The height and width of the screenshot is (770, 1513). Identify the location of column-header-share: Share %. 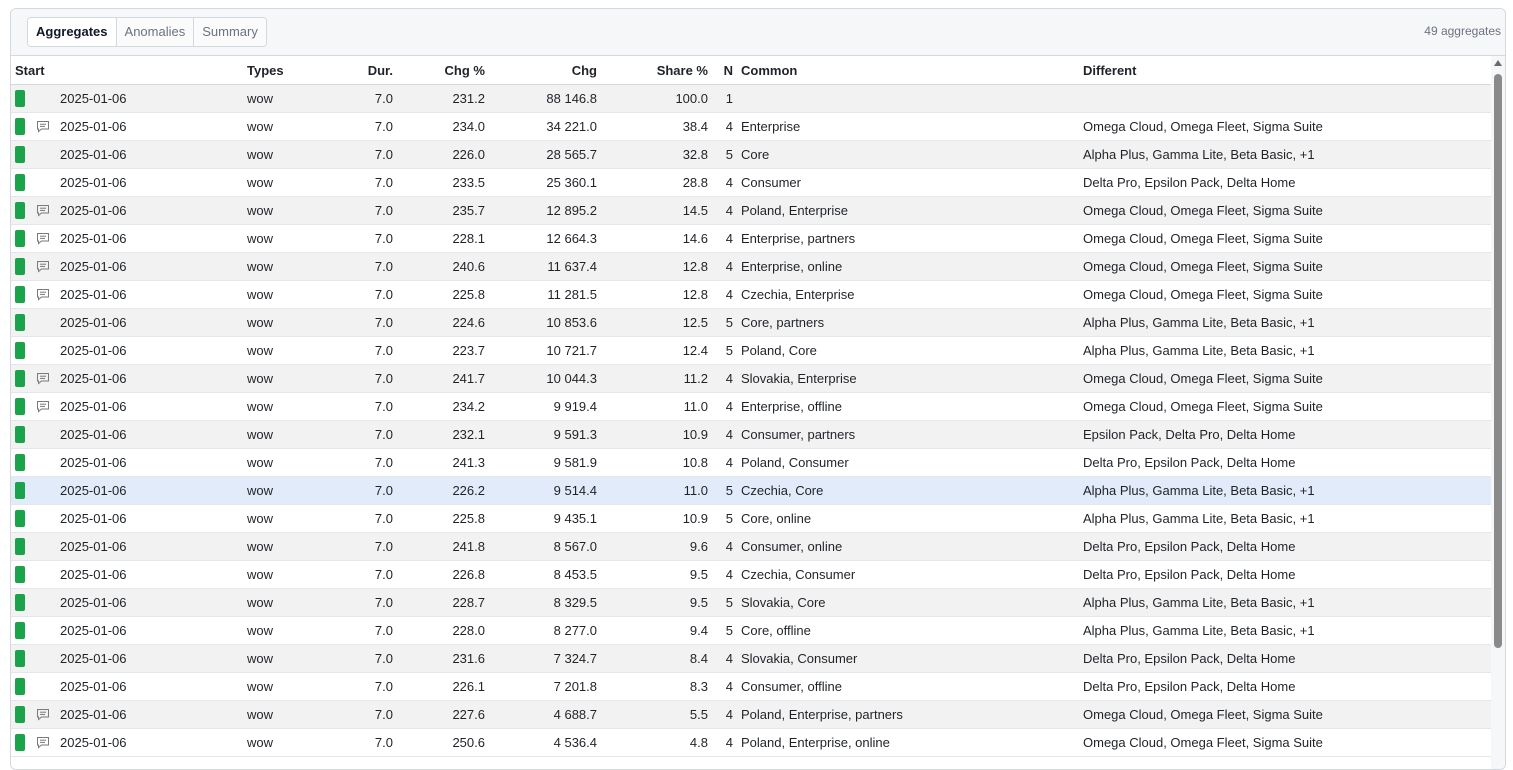
(656, 70).